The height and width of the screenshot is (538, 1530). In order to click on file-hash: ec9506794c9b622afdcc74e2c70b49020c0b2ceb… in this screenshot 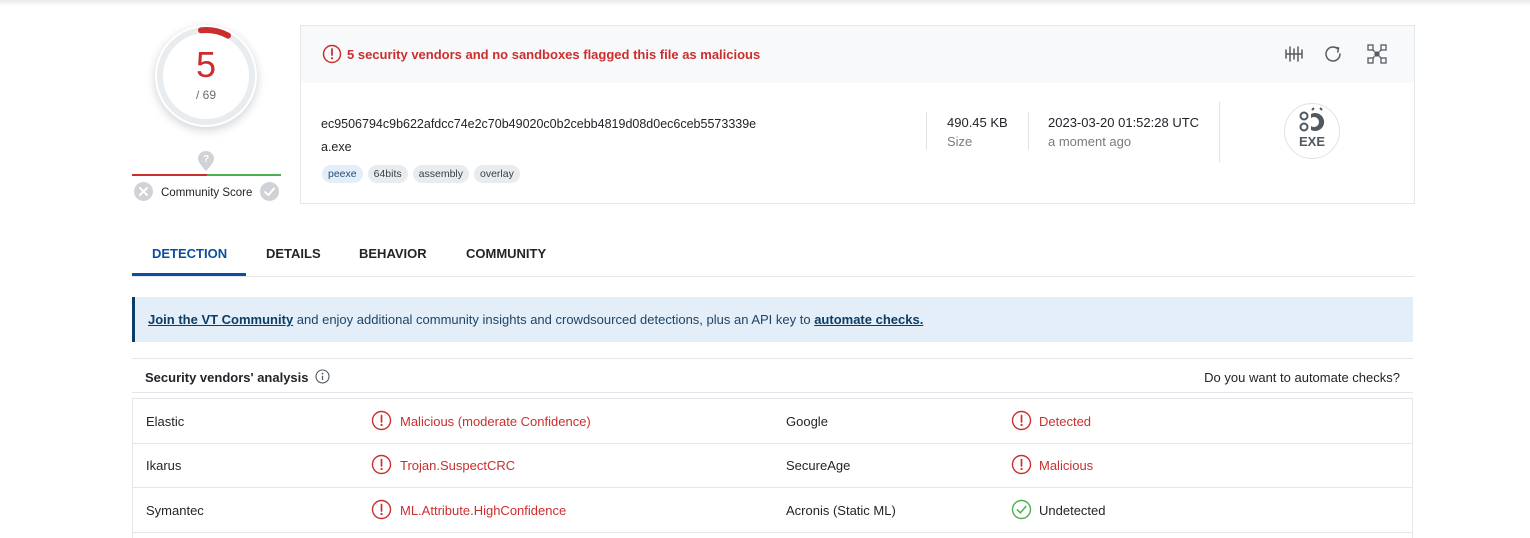, I will do `click(538, 124)`.